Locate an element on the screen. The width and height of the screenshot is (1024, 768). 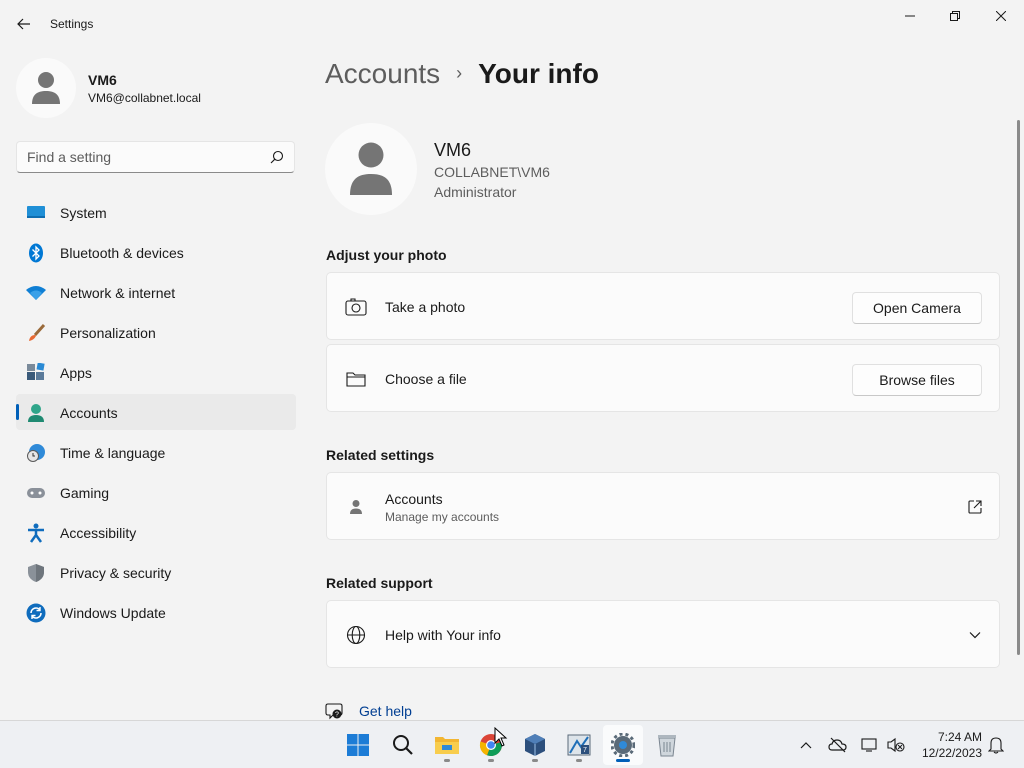
sidebar-profile: VM6 VM6@collabnet.local is located at coordinates (156, 88).